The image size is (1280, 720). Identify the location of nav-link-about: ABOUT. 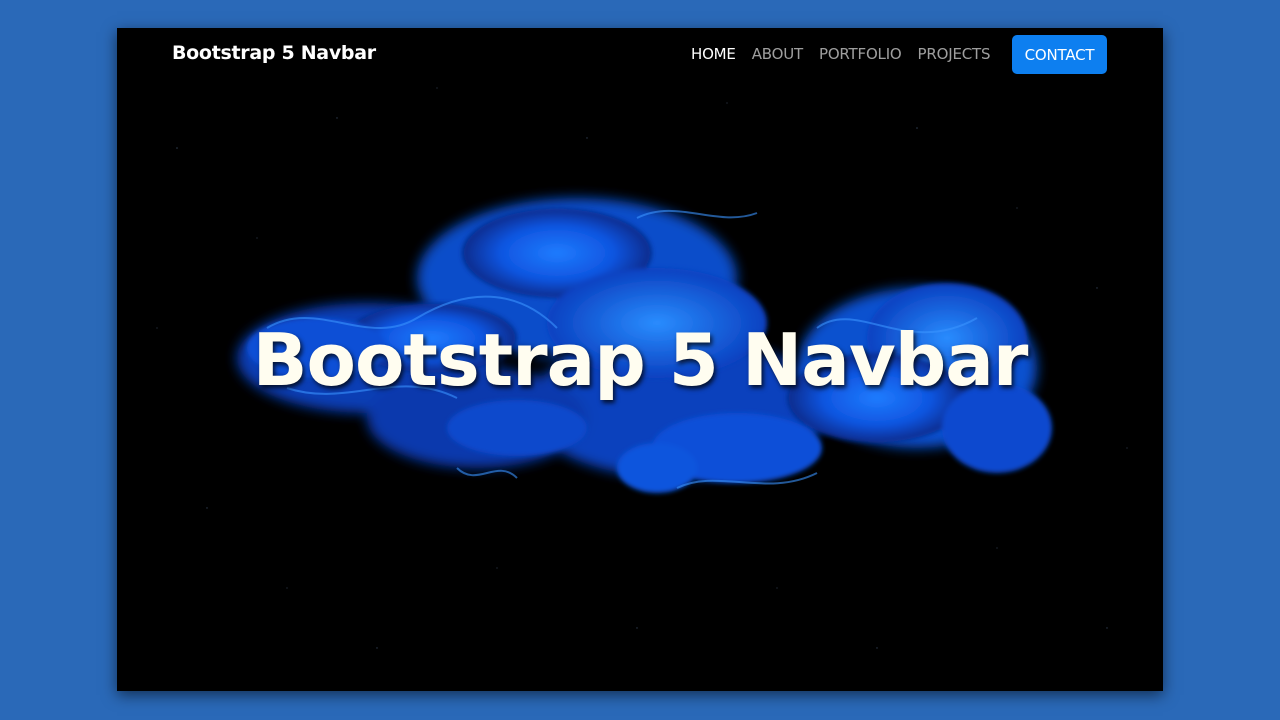
(777, 54).